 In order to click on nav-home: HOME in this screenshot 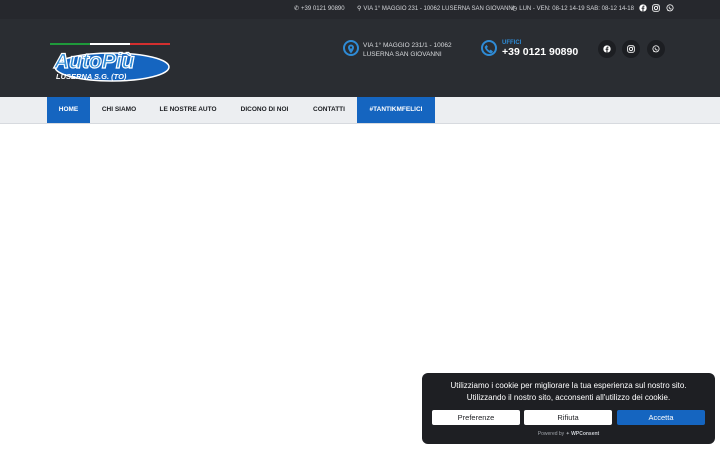, I will do `click(68, 110)`.